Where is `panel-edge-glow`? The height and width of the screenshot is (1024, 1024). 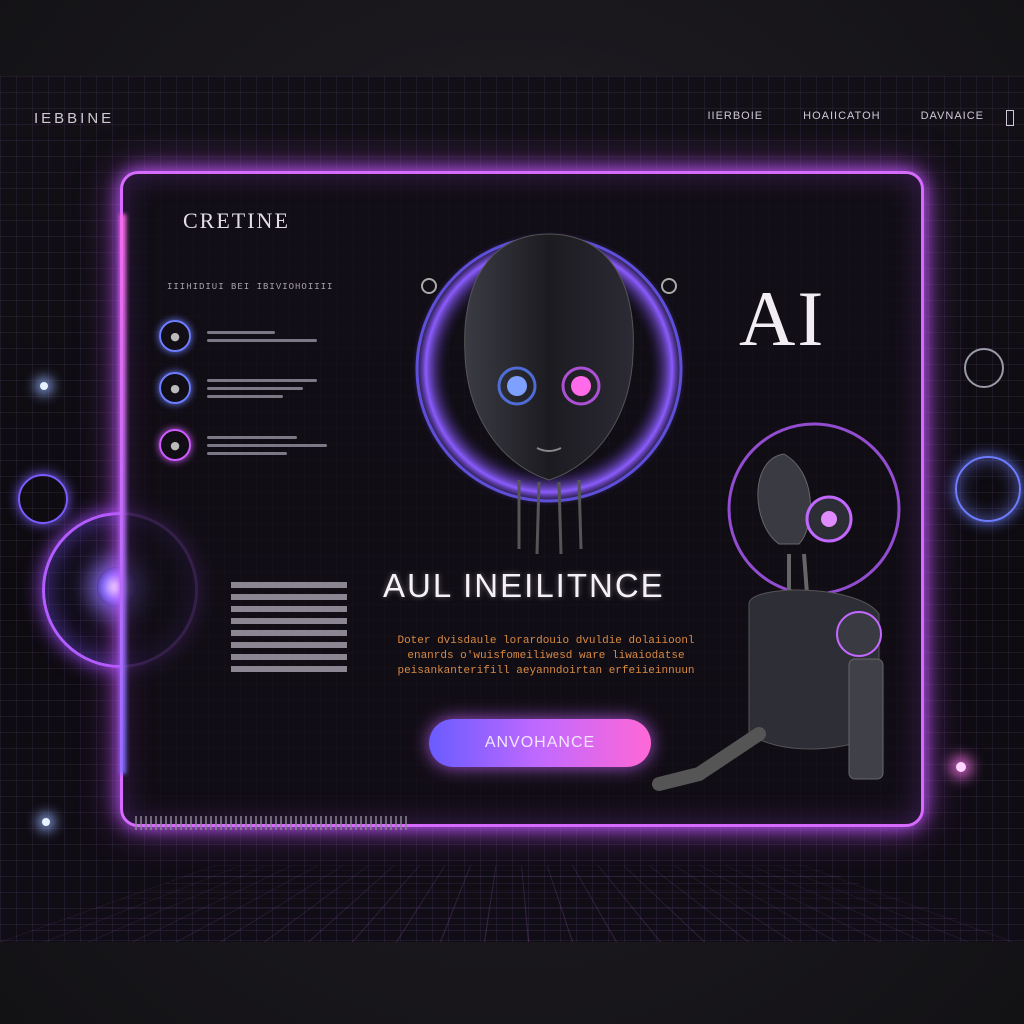
panel-edge-glow is located at coordinates (123, 494).